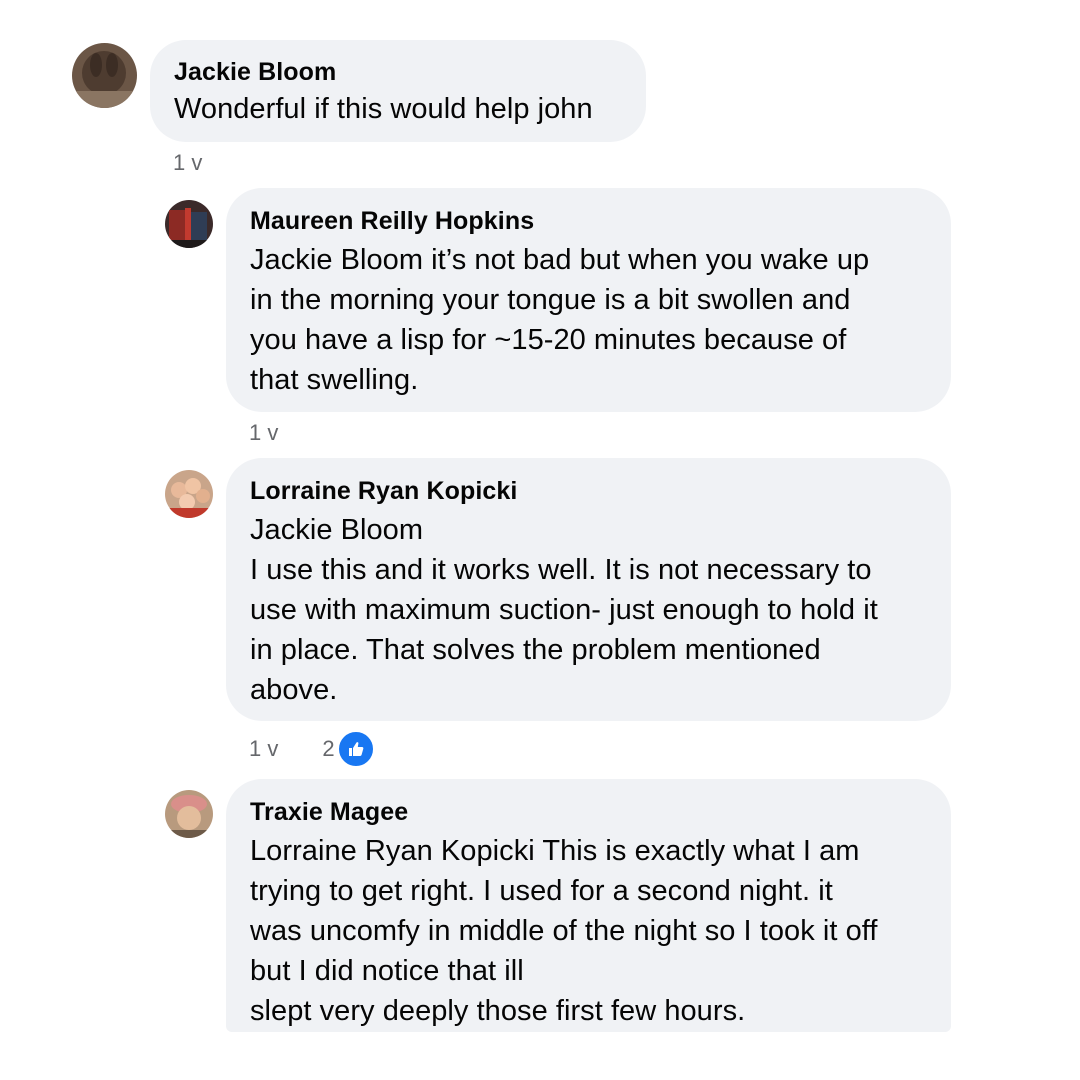  What do you see at coordinates (588, 491) in the screenshot?
I see `comment-author: Lorraine Ryan Kopicki` at bounding box center [588, 491].